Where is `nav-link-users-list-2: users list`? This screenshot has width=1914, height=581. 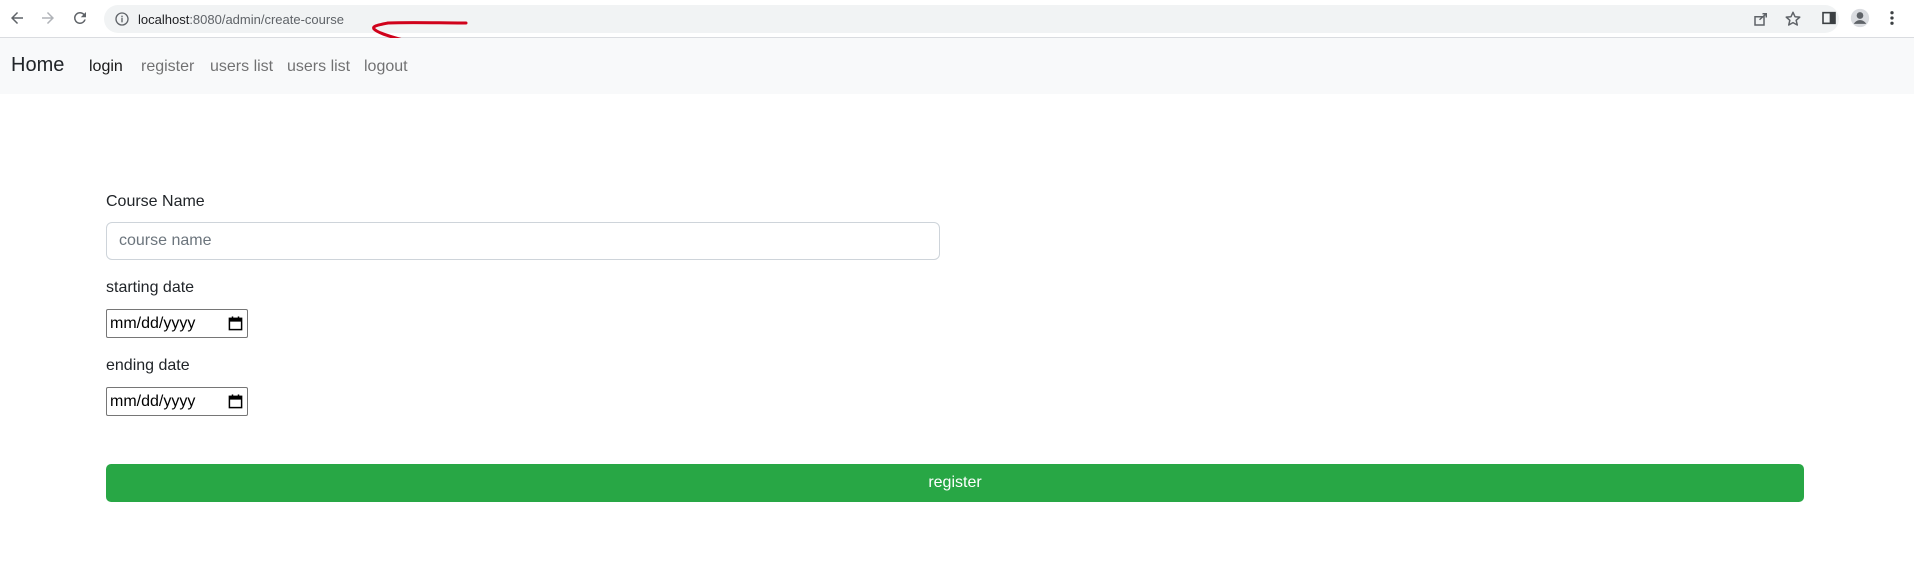
nav-link-users-list-2: users list is located at coordinates (318, 67).